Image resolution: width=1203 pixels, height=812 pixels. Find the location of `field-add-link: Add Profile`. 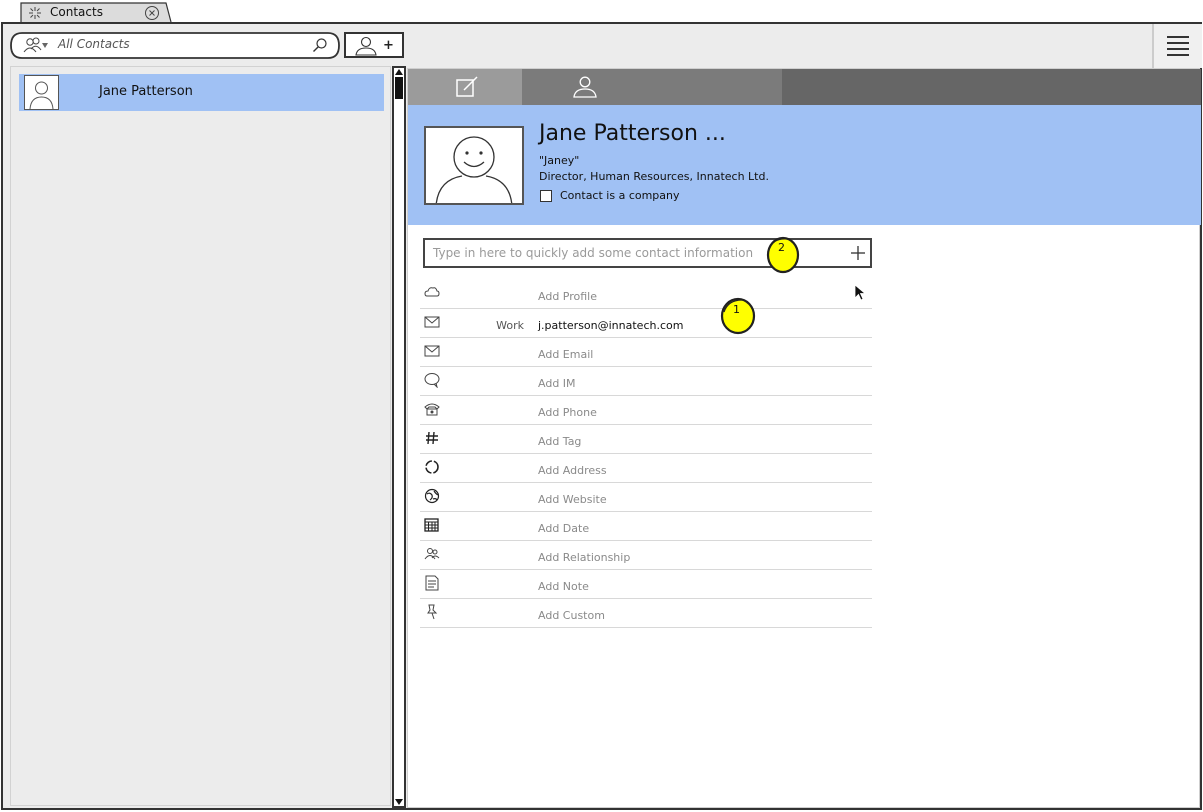

field-add-link: Add Profile is located at coordinates (567, 296).